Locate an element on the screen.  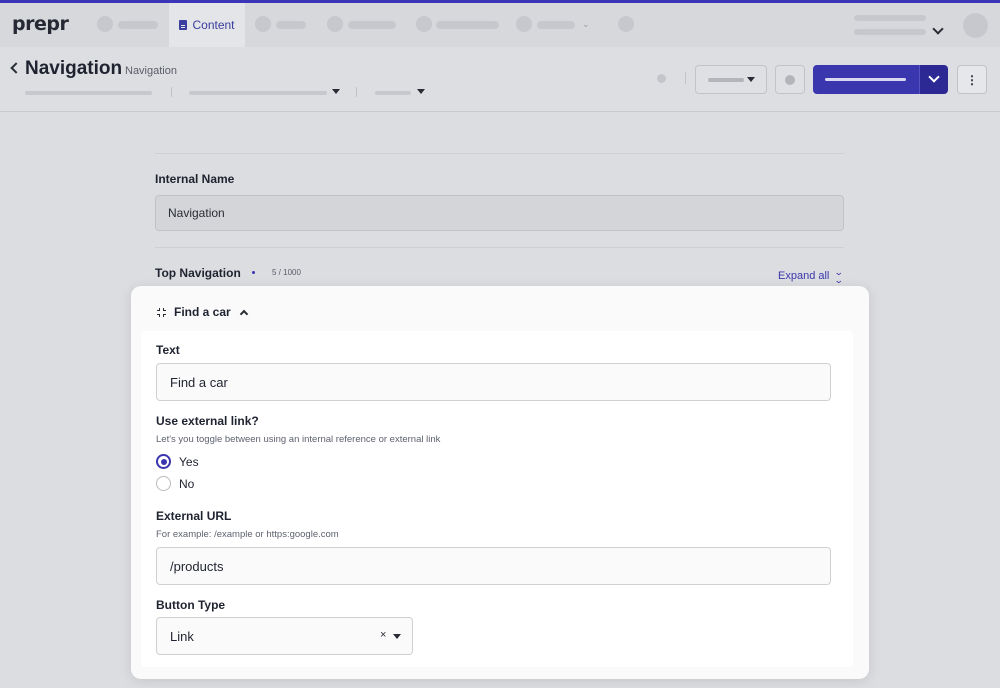
clear-icon: × is located at coordinates (383, 635).